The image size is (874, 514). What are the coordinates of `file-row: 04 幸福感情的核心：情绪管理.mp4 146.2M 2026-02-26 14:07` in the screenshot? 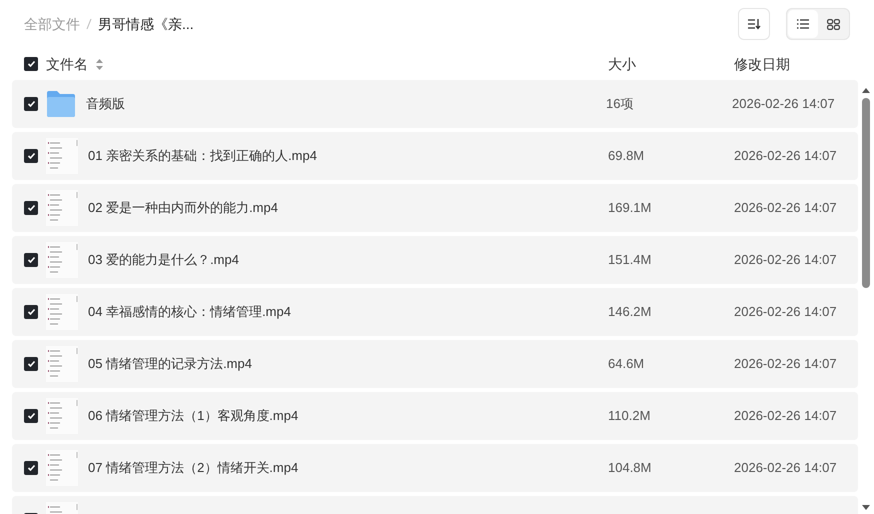 It's located at (435, 312).